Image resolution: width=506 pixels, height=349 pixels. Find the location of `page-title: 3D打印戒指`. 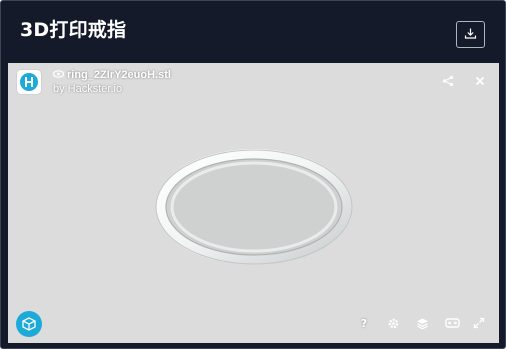

page-title: 3D打印戒指 is located at coordinates (73, 30).